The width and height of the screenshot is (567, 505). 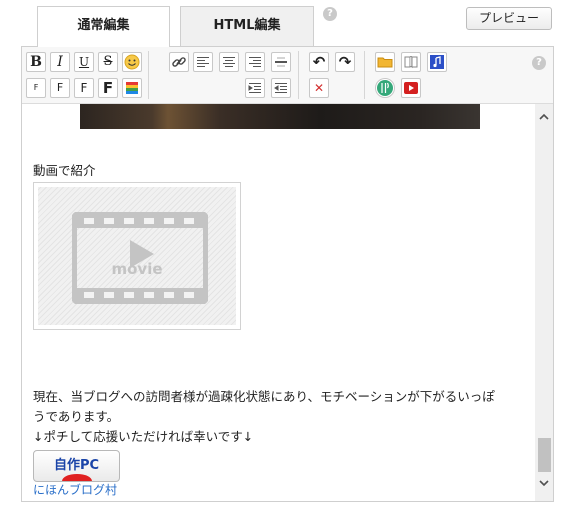 What do you see at coordinates (255, 62) in the screenshot?
I see `align-right-icon` at bounding box center [255, 62].